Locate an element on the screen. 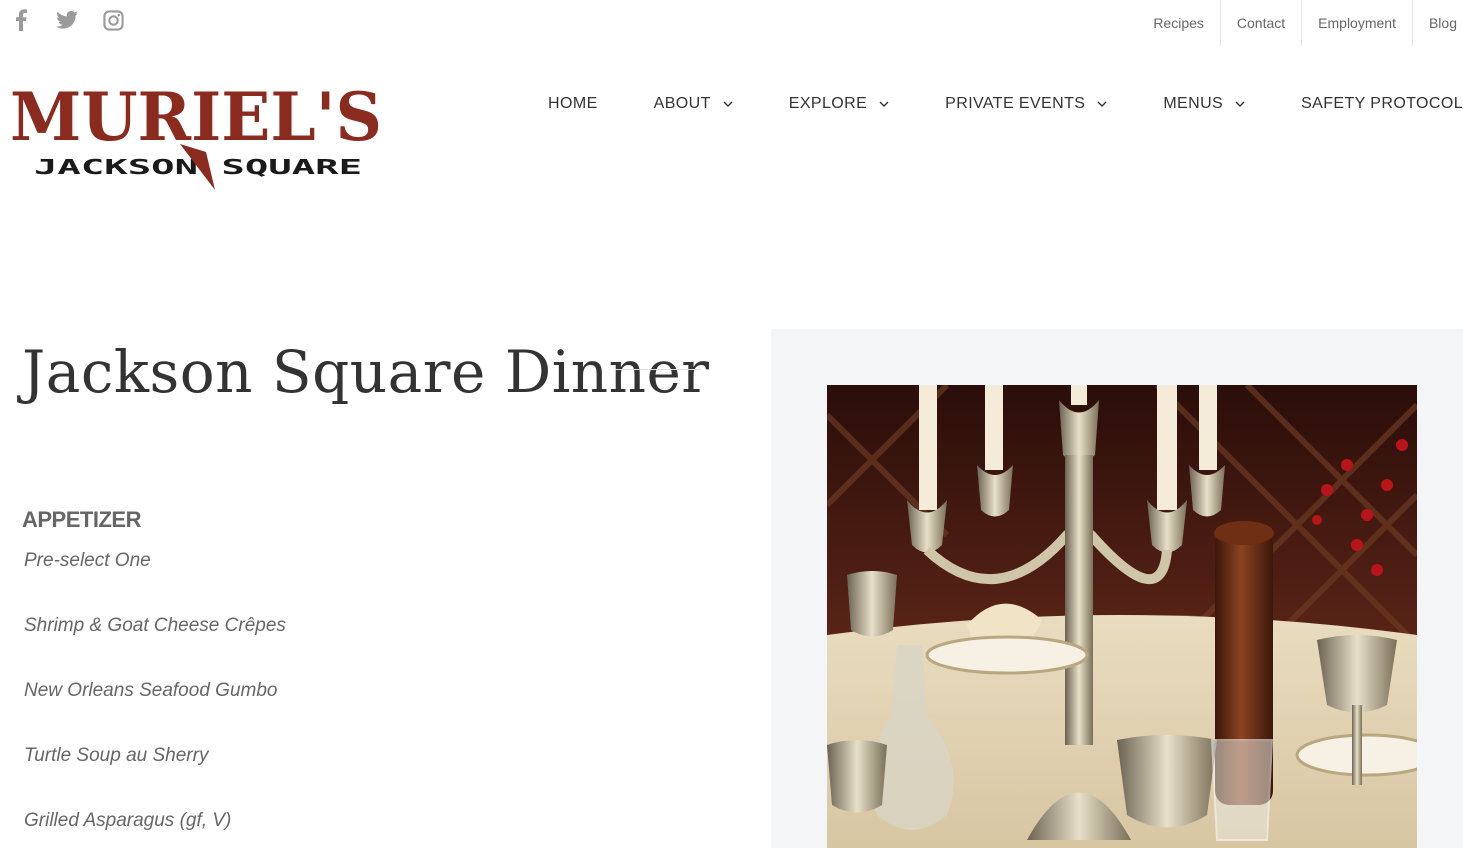  nav-private-events: PRIVATE EVENTS is located at coordinates (1026, 104).